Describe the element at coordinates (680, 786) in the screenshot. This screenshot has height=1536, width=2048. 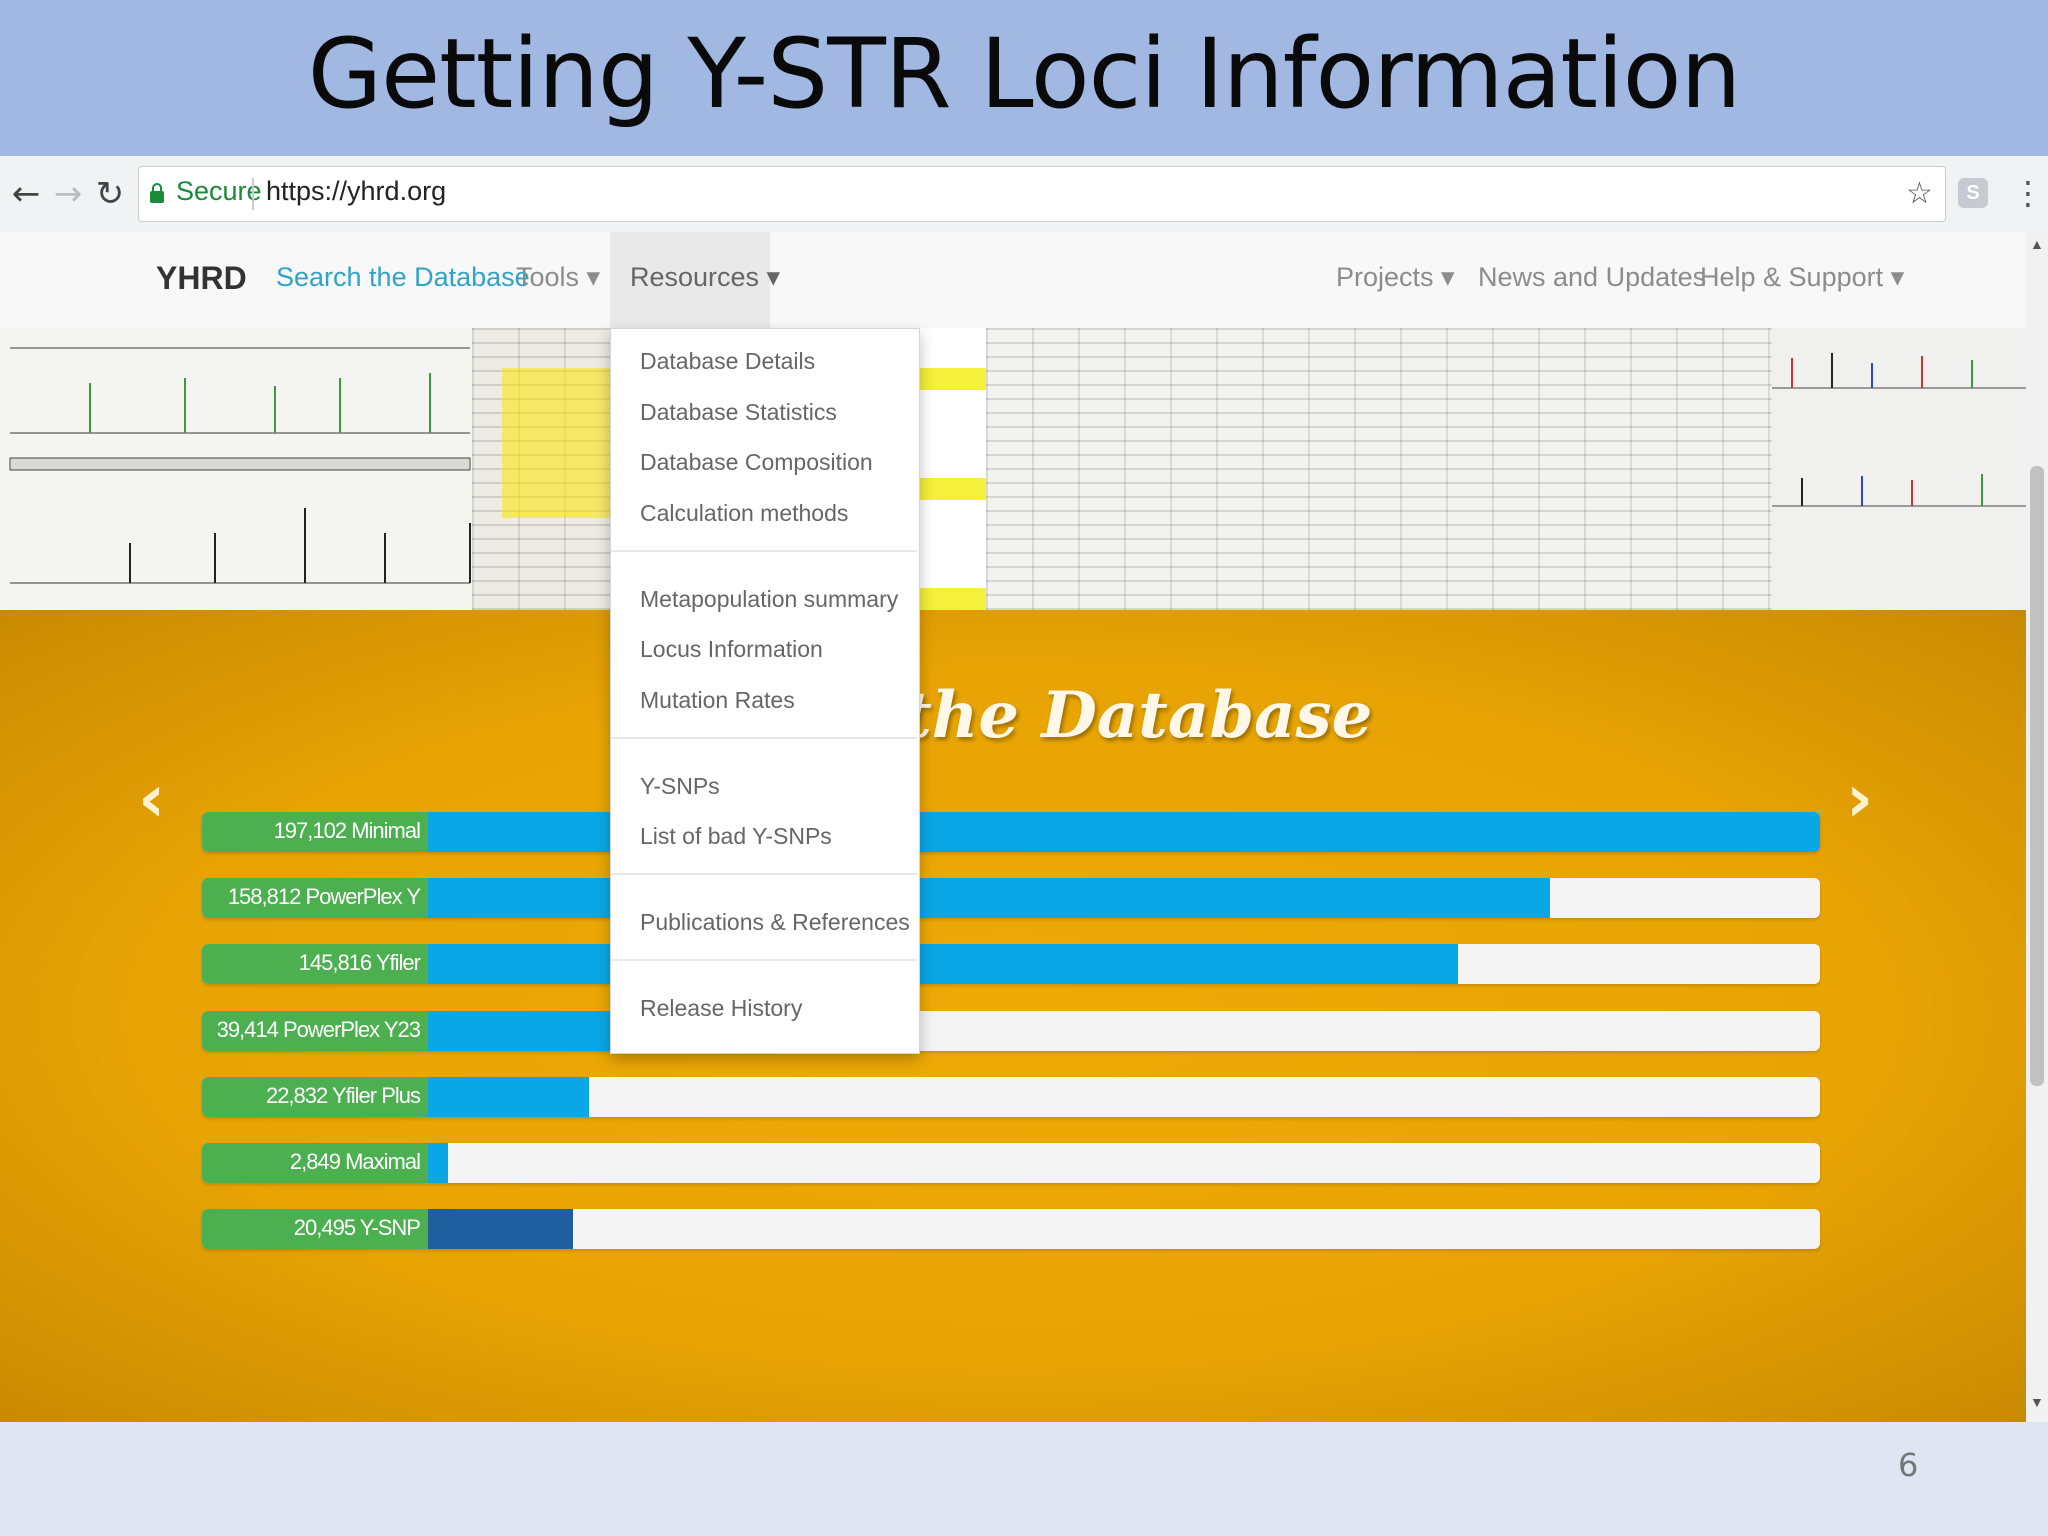
I see `dropdown-item: Y-SNPs` at that location.